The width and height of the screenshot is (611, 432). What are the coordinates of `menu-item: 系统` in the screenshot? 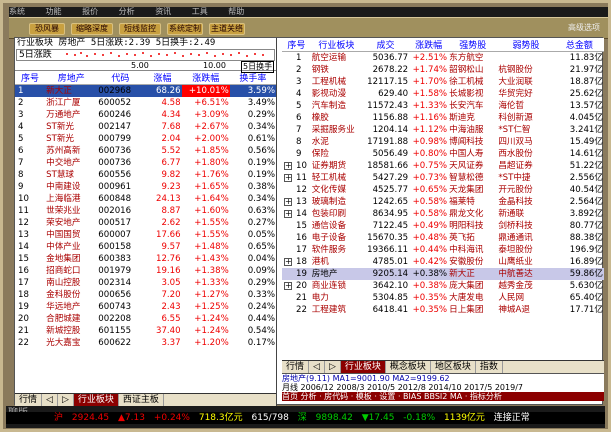 It's located at (17, 11).